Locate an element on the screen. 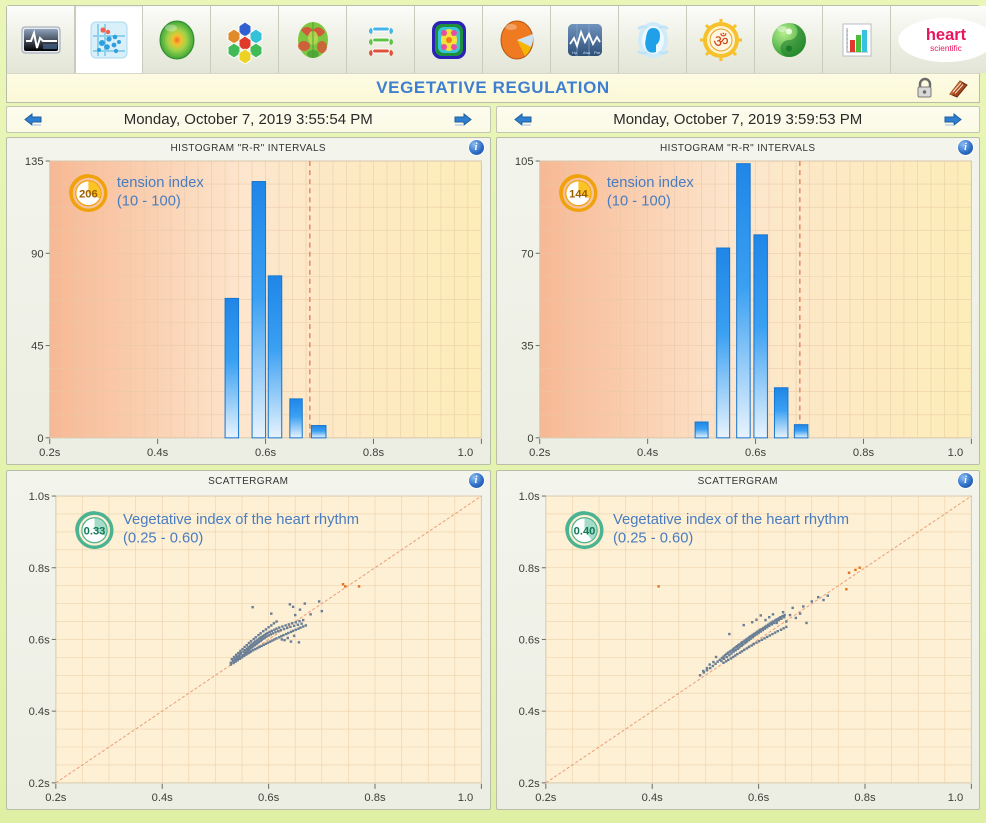  svg-text: 135 is located at coordinates (34, 162).